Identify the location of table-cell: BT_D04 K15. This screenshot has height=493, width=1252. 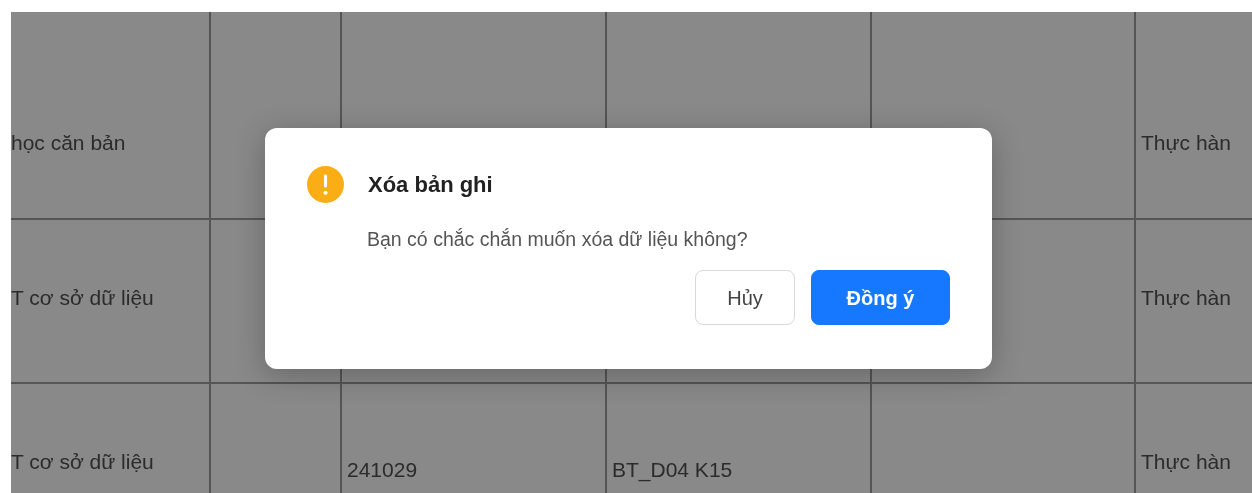
(738, 438).